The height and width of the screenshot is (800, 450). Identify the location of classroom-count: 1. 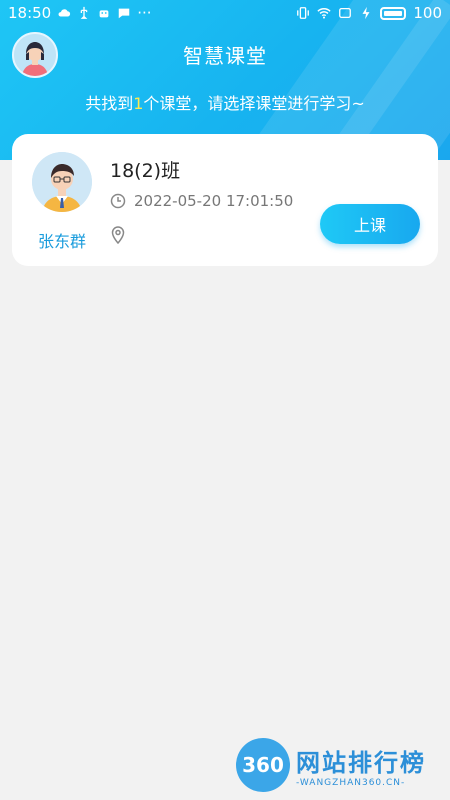
(138, 103).